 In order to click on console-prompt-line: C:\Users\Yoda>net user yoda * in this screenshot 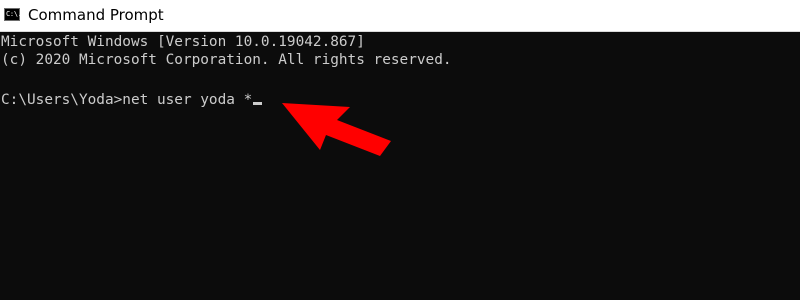, I will do `click(132, 100)`.